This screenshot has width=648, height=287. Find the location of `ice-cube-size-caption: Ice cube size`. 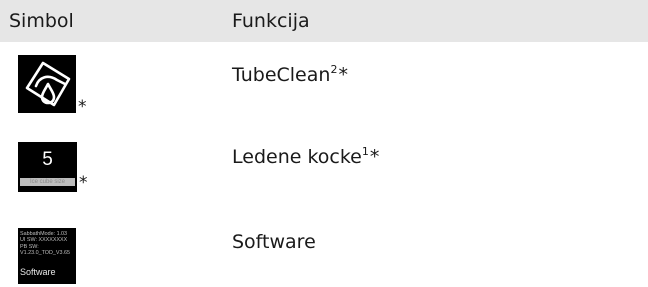

ice-cube-size-caption: Ice cube size is located at coordinates (47, 182).